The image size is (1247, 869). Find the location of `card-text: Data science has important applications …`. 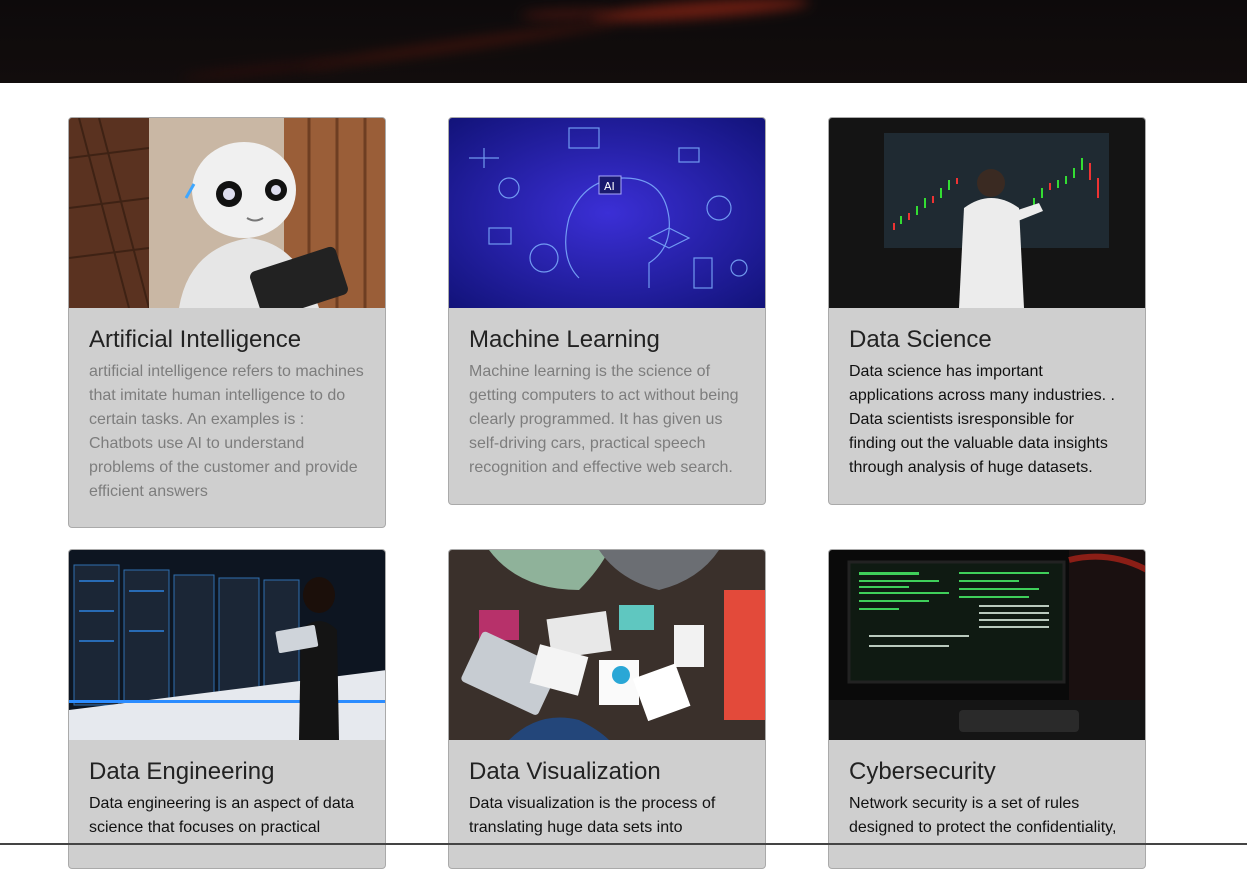

card-text: Data science has important applications … is located at coordinates (982, 419).